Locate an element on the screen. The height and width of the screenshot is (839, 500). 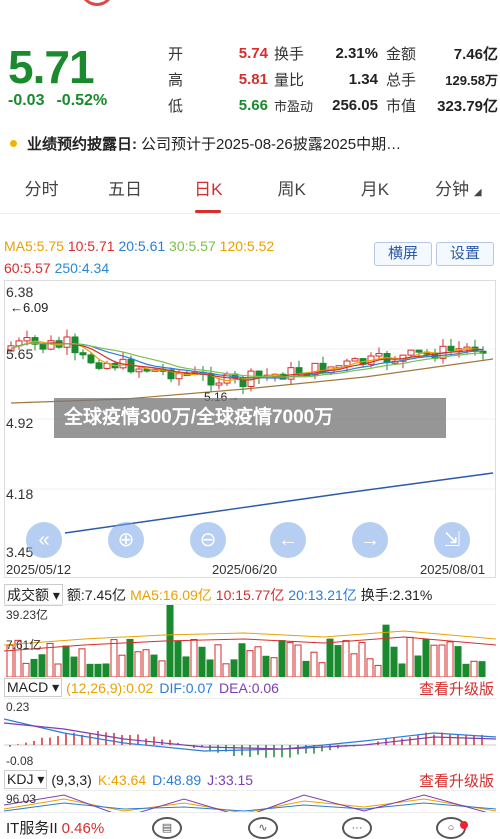
kdj-d: D:48.89 is located at coordinates (177, 779).